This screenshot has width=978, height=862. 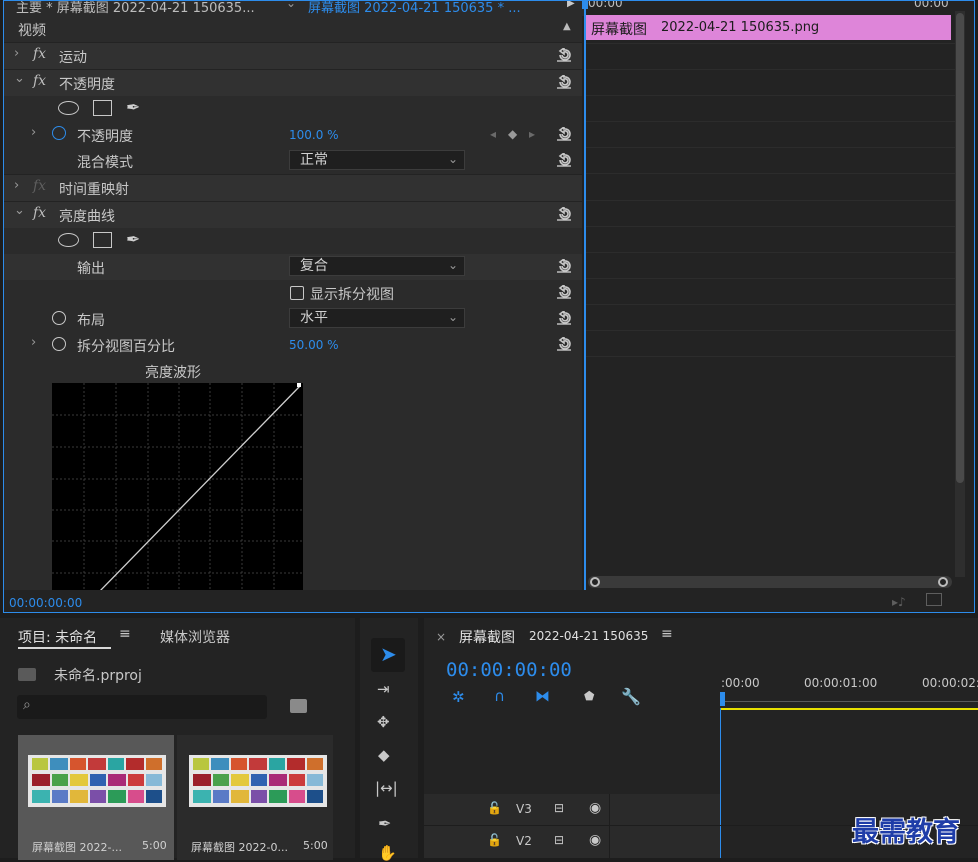 What do you see at coordinates (512, 134) in the screenshot?
I see `add-keyframe-icon: ◆` at bounding box center [512, 134].